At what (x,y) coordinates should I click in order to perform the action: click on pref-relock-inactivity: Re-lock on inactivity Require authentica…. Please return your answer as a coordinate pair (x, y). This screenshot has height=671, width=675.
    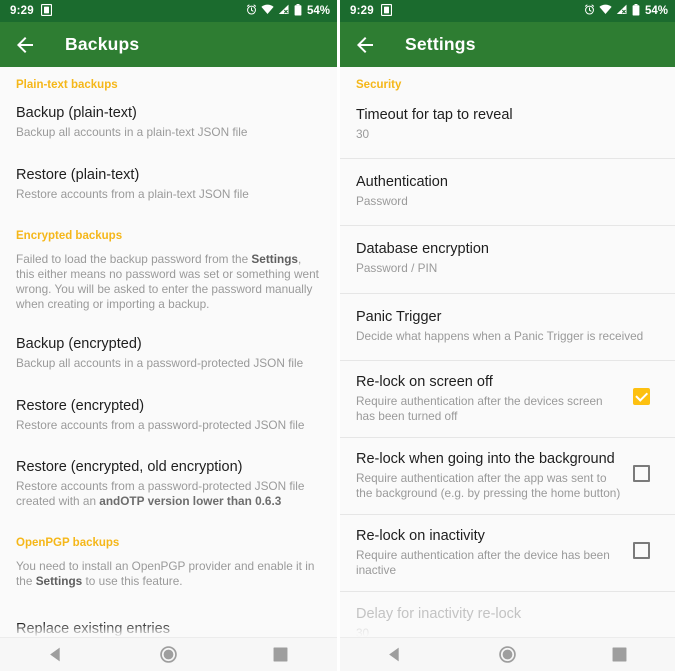
    Looking at the image, I should click on (507, 553).